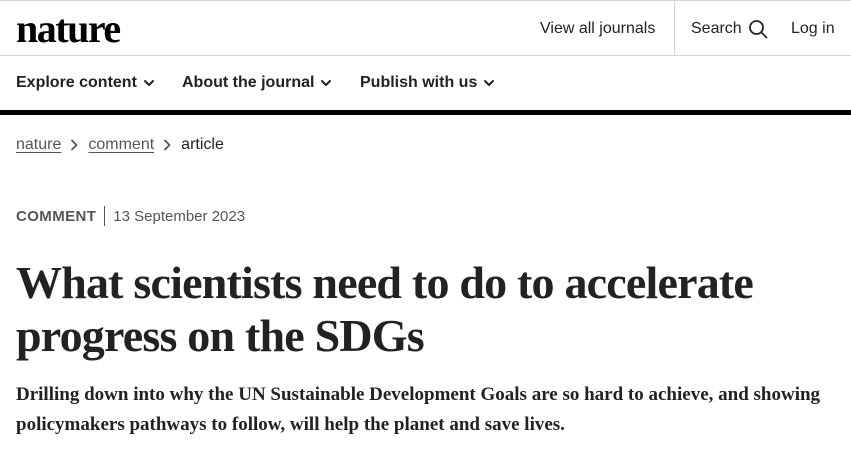 This screenshot has width=851, height=469. I want to click on nav-publish-with-us: Publish with us, so click(427, 83).